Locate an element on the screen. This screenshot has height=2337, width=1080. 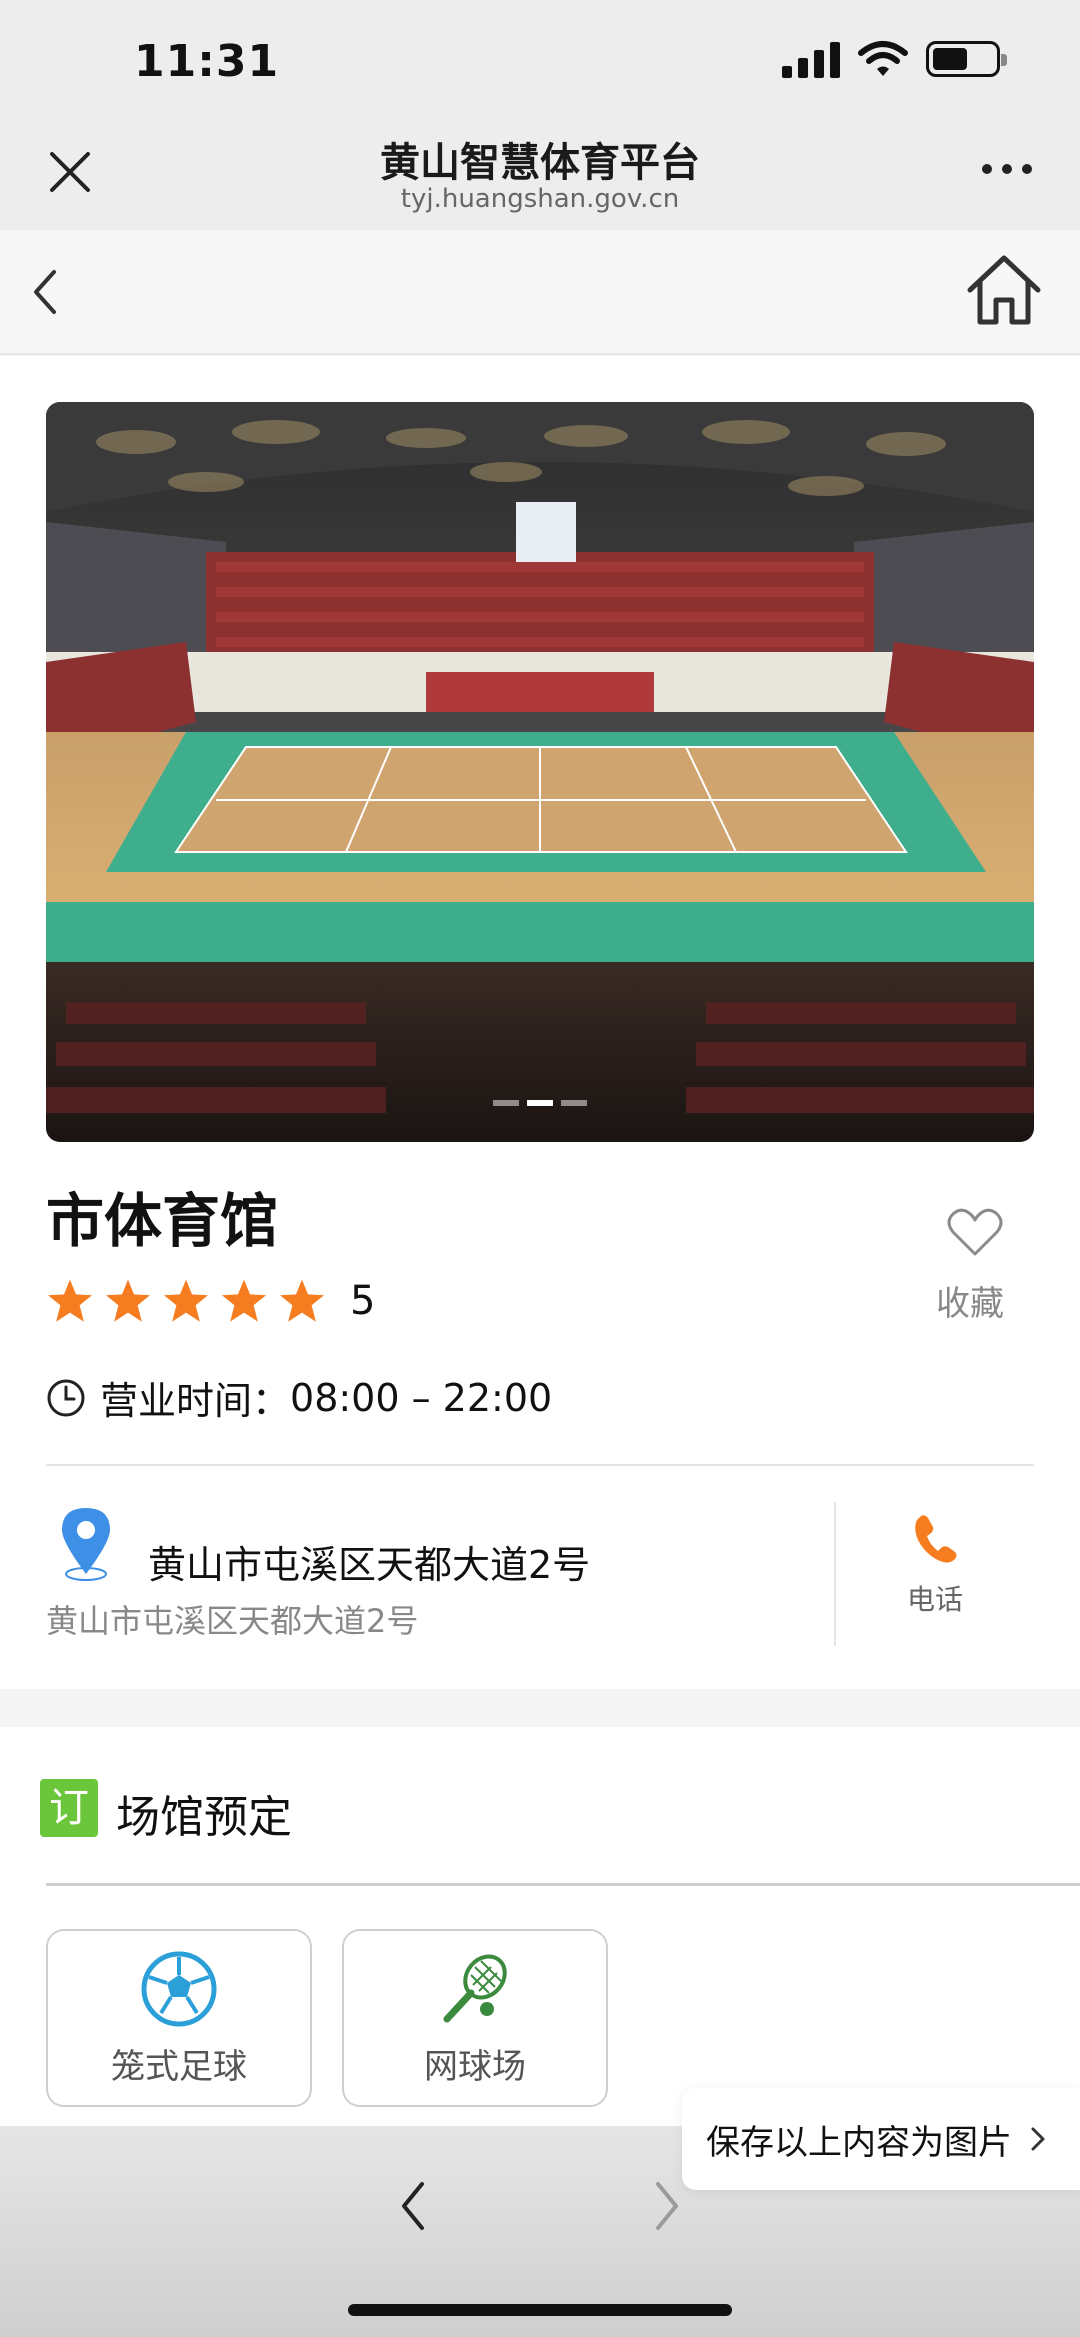
browser-forward-icon is located at coordinates (667, 2206).